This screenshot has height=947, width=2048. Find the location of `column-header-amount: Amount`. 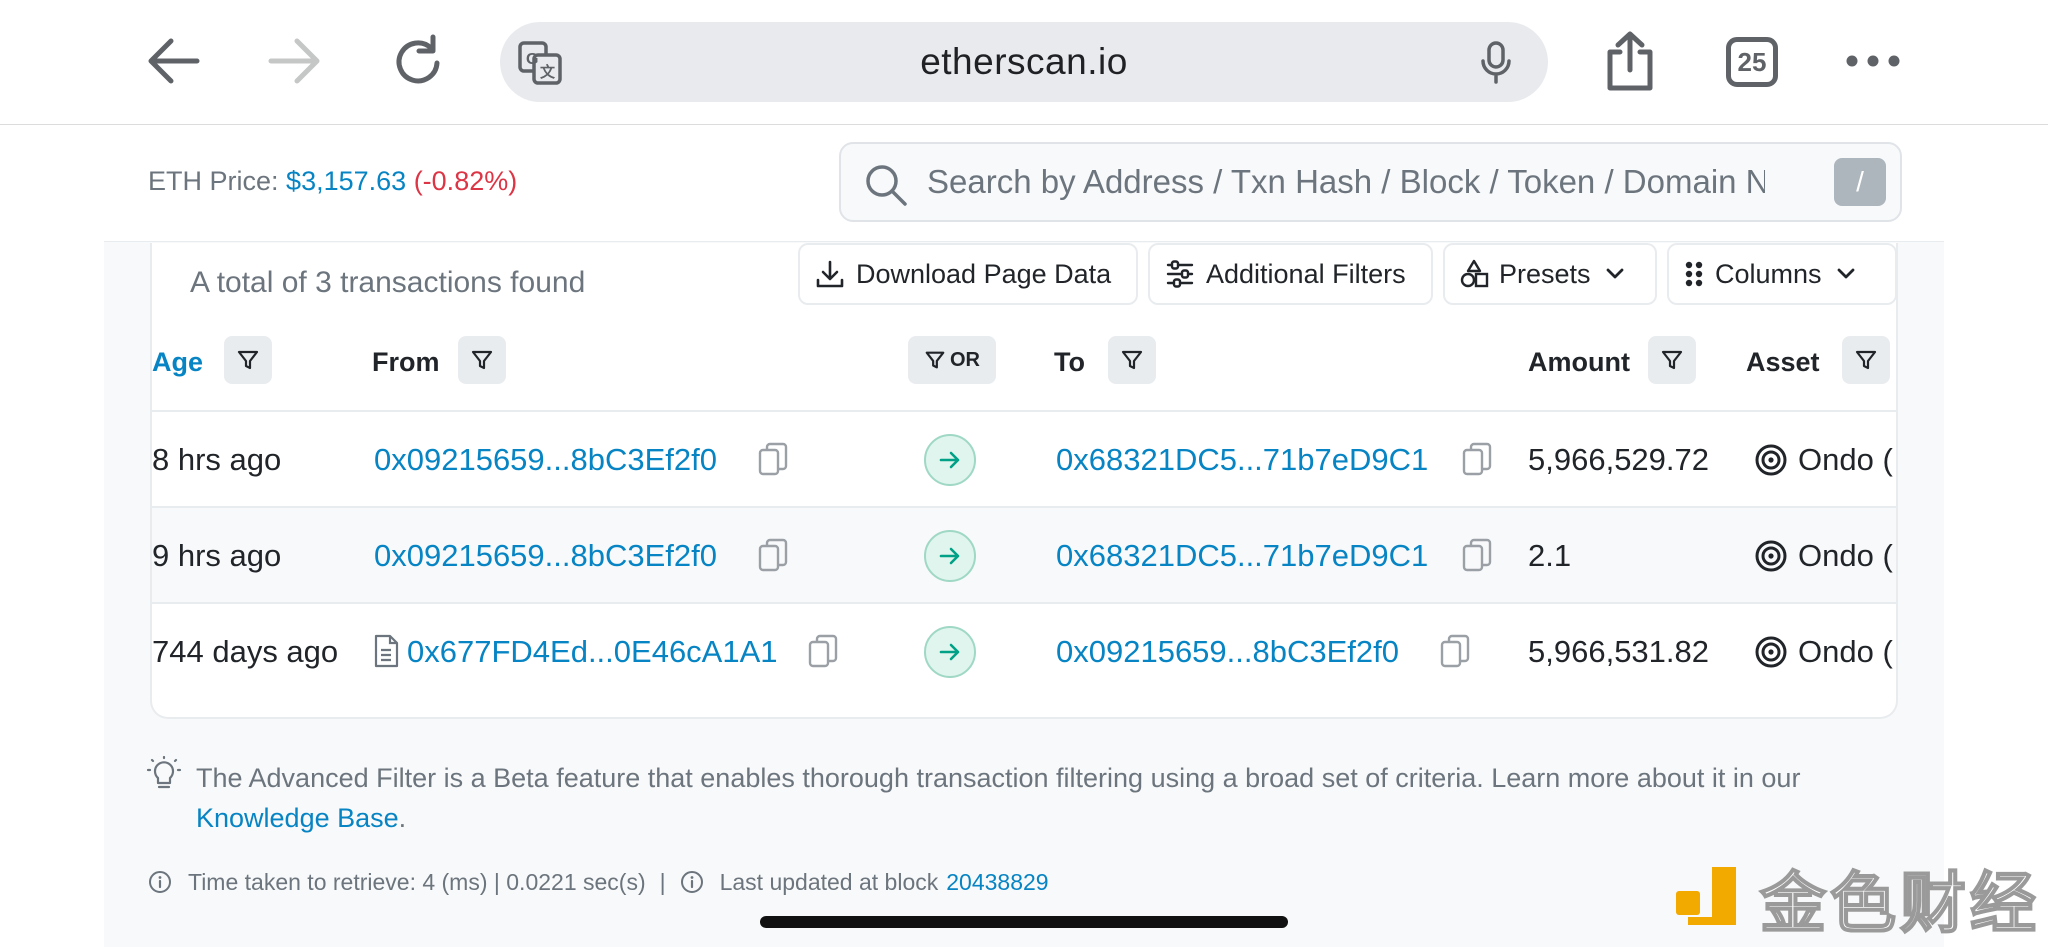

column-header-amount: Amount is located at coordinates (1579, 362).